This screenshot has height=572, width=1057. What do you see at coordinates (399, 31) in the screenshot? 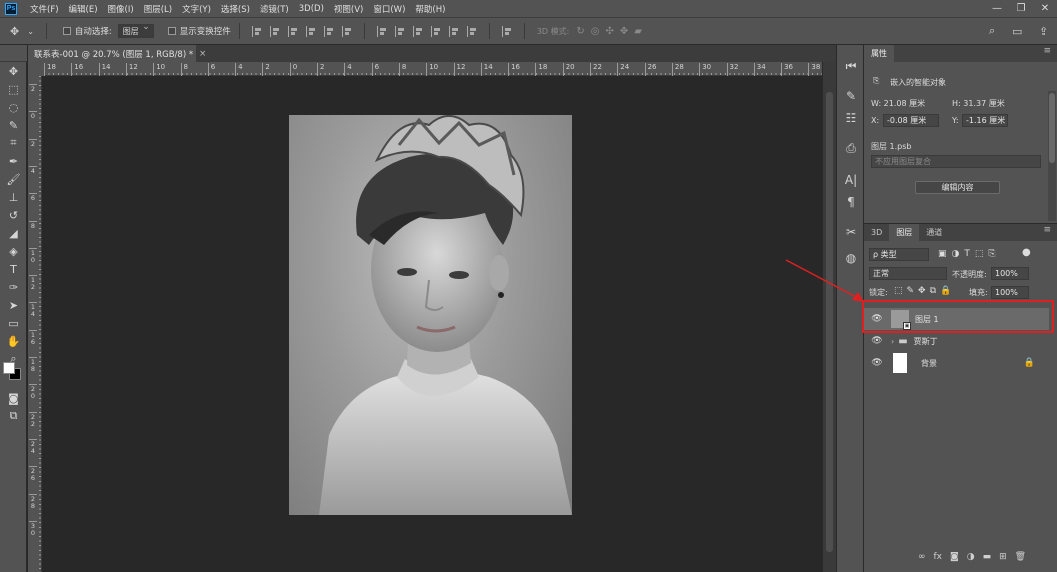
I see `distribute-vcenter-icon` at bounding box center [399, 31].